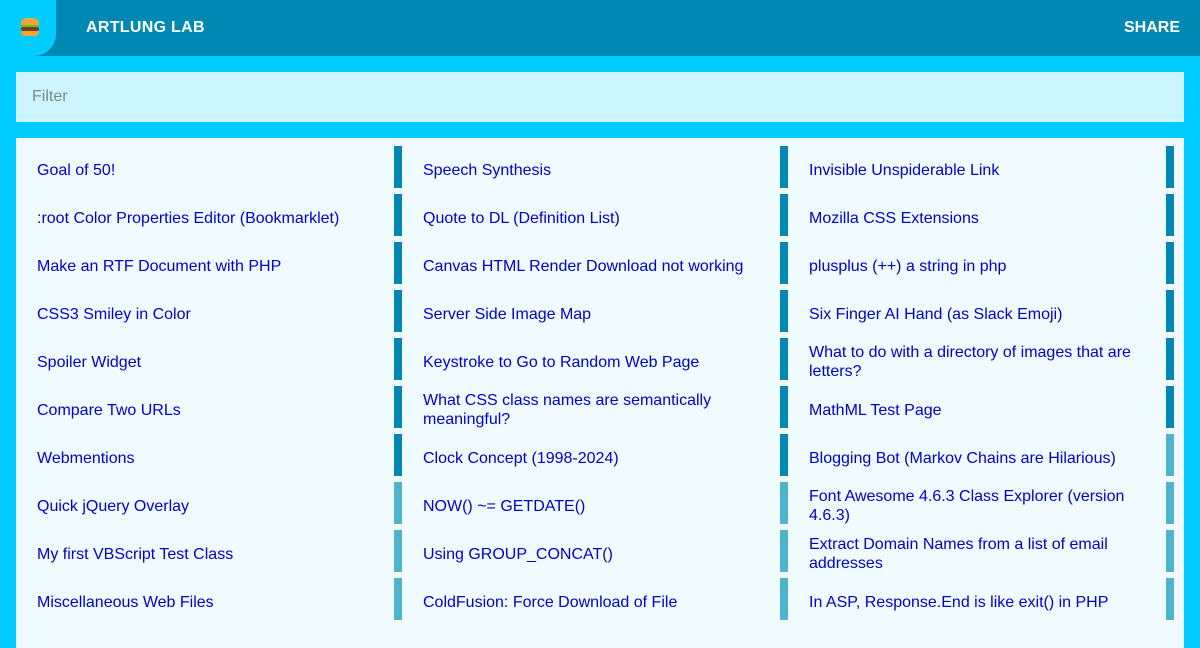 The image size is (1200, 648). I want to click on list-item: Clock Concept (1998-2024), so click(595, 458).